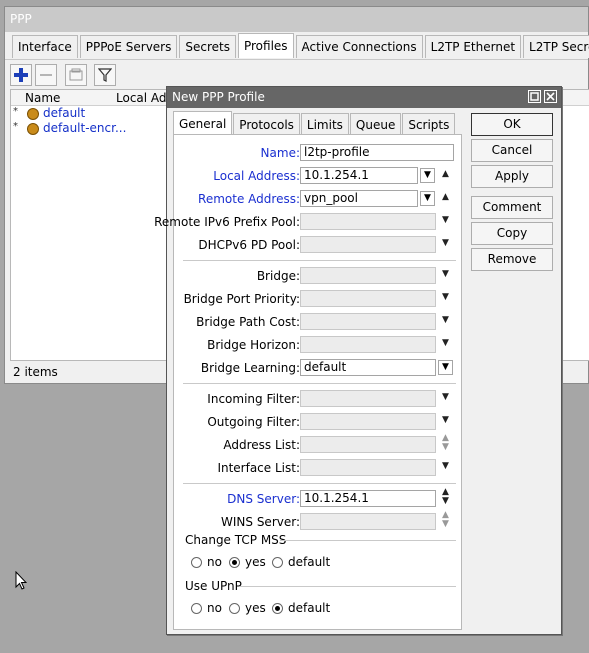 Image resolution: width=589 pixels, height=653 pixels. I want to click on item-count-status: 2 items, so click(35, 372).